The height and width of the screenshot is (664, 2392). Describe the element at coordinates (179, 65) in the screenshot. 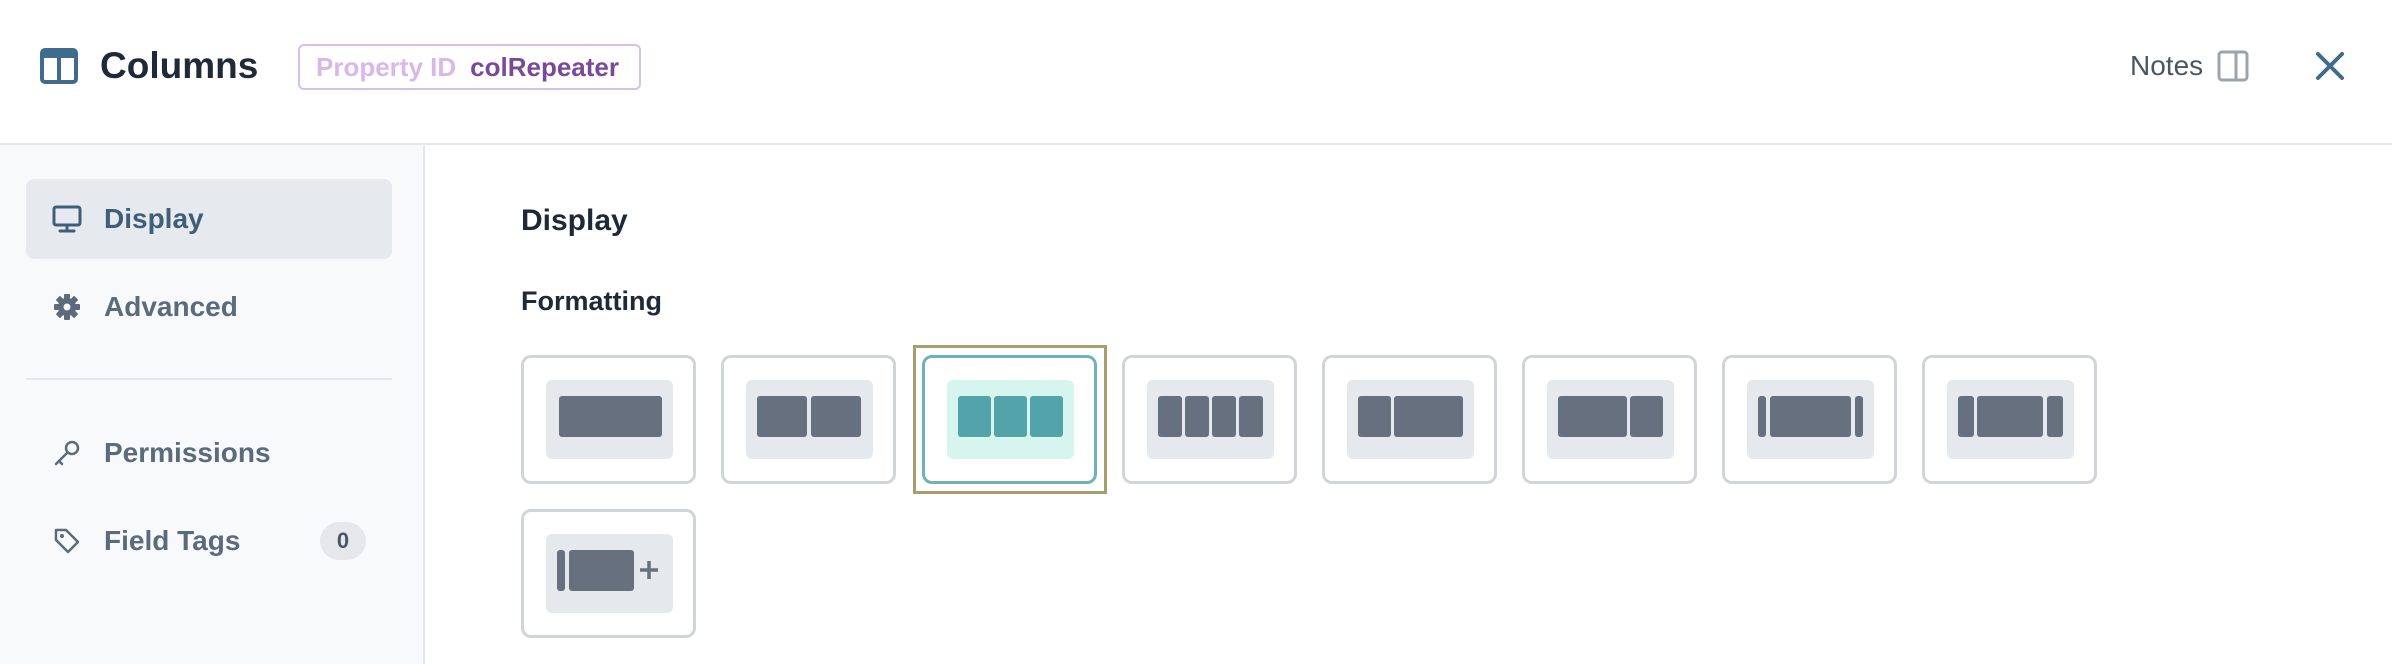

I see `page-title: Columns` at that location.